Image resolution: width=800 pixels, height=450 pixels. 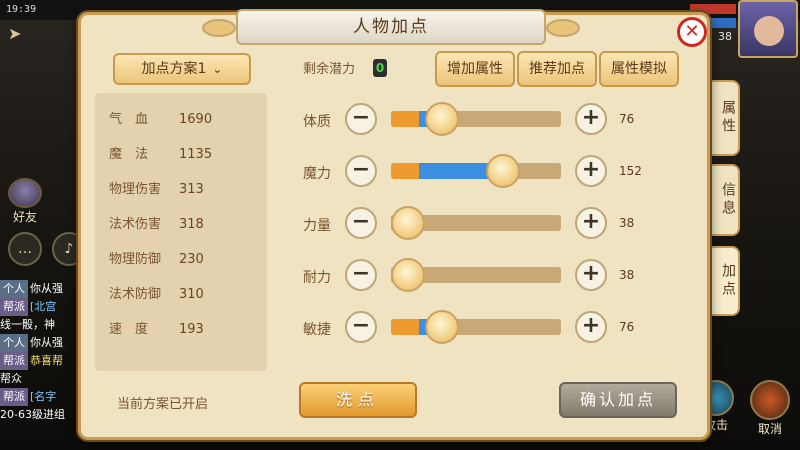 I want to click on simulate-attributes-button: 属性模拟, so click(x=639, y=69).